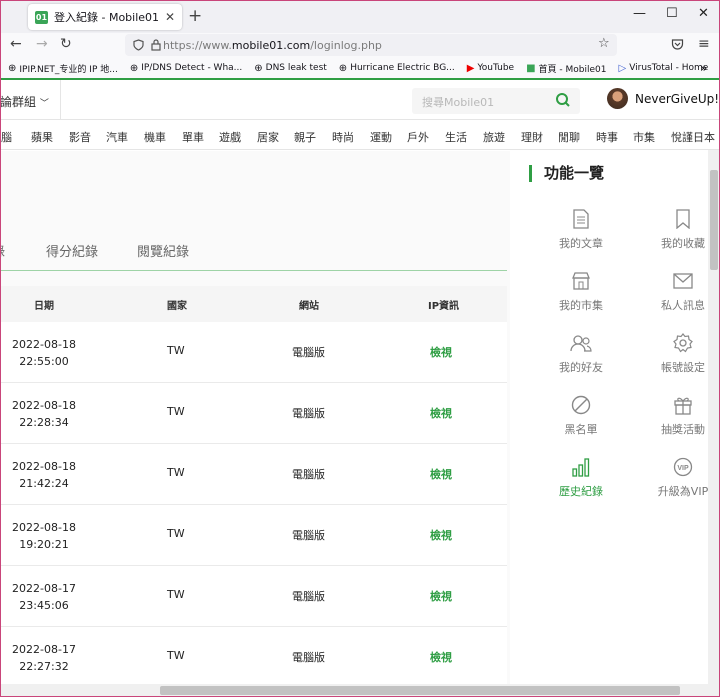  I want to click on category-item: 戶外, so click(418, 137).